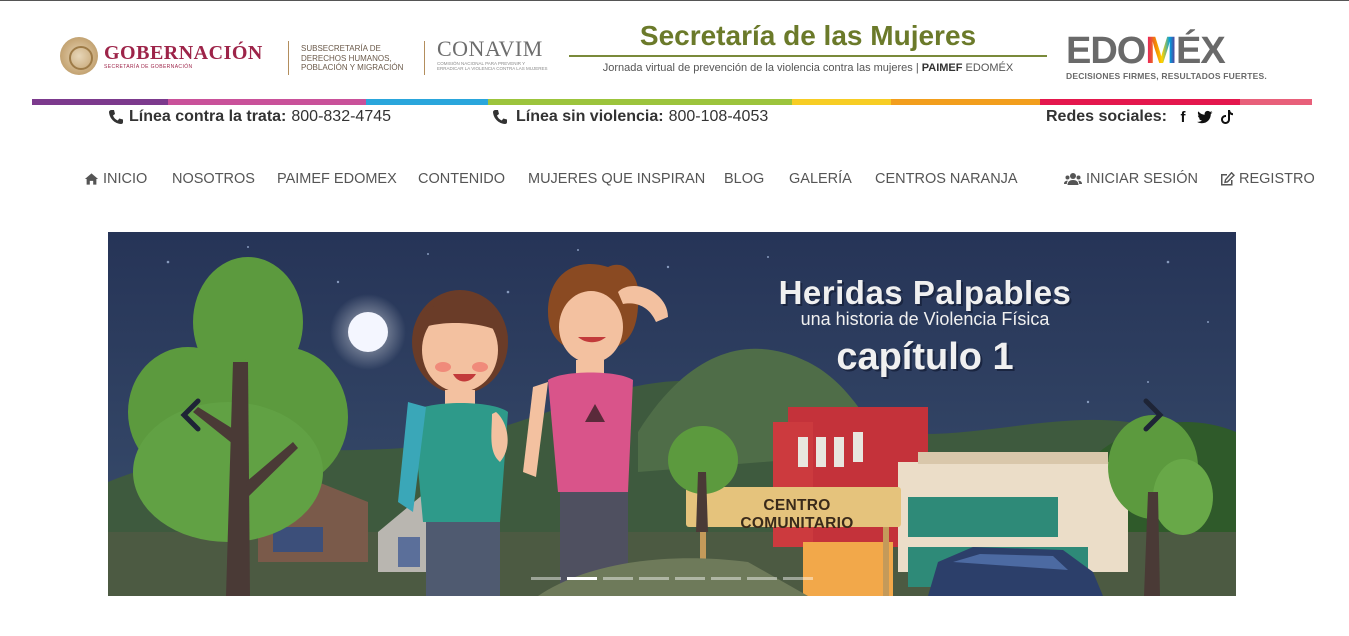 The image size is (1349, 636). Describe the element at coordinates (808, 35) in the screenshot. I see `secretaria-title: Secretaría de las Mujeres` at that location.